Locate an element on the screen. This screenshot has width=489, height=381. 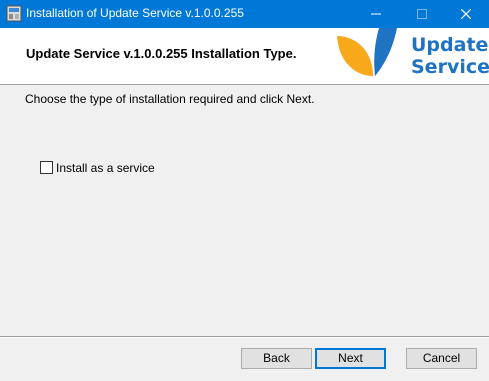
footer-divider is located at coordinates (244, 337).